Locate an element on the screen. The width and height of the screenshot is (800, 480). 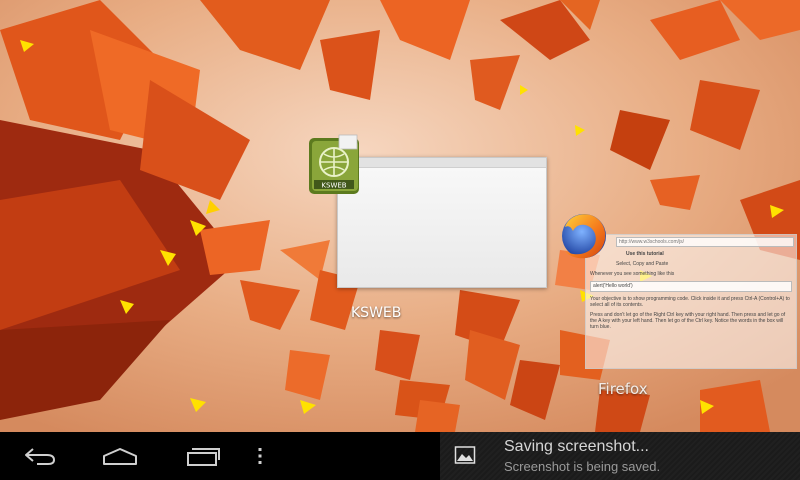
home-icon is located at coordinates (120, 456).